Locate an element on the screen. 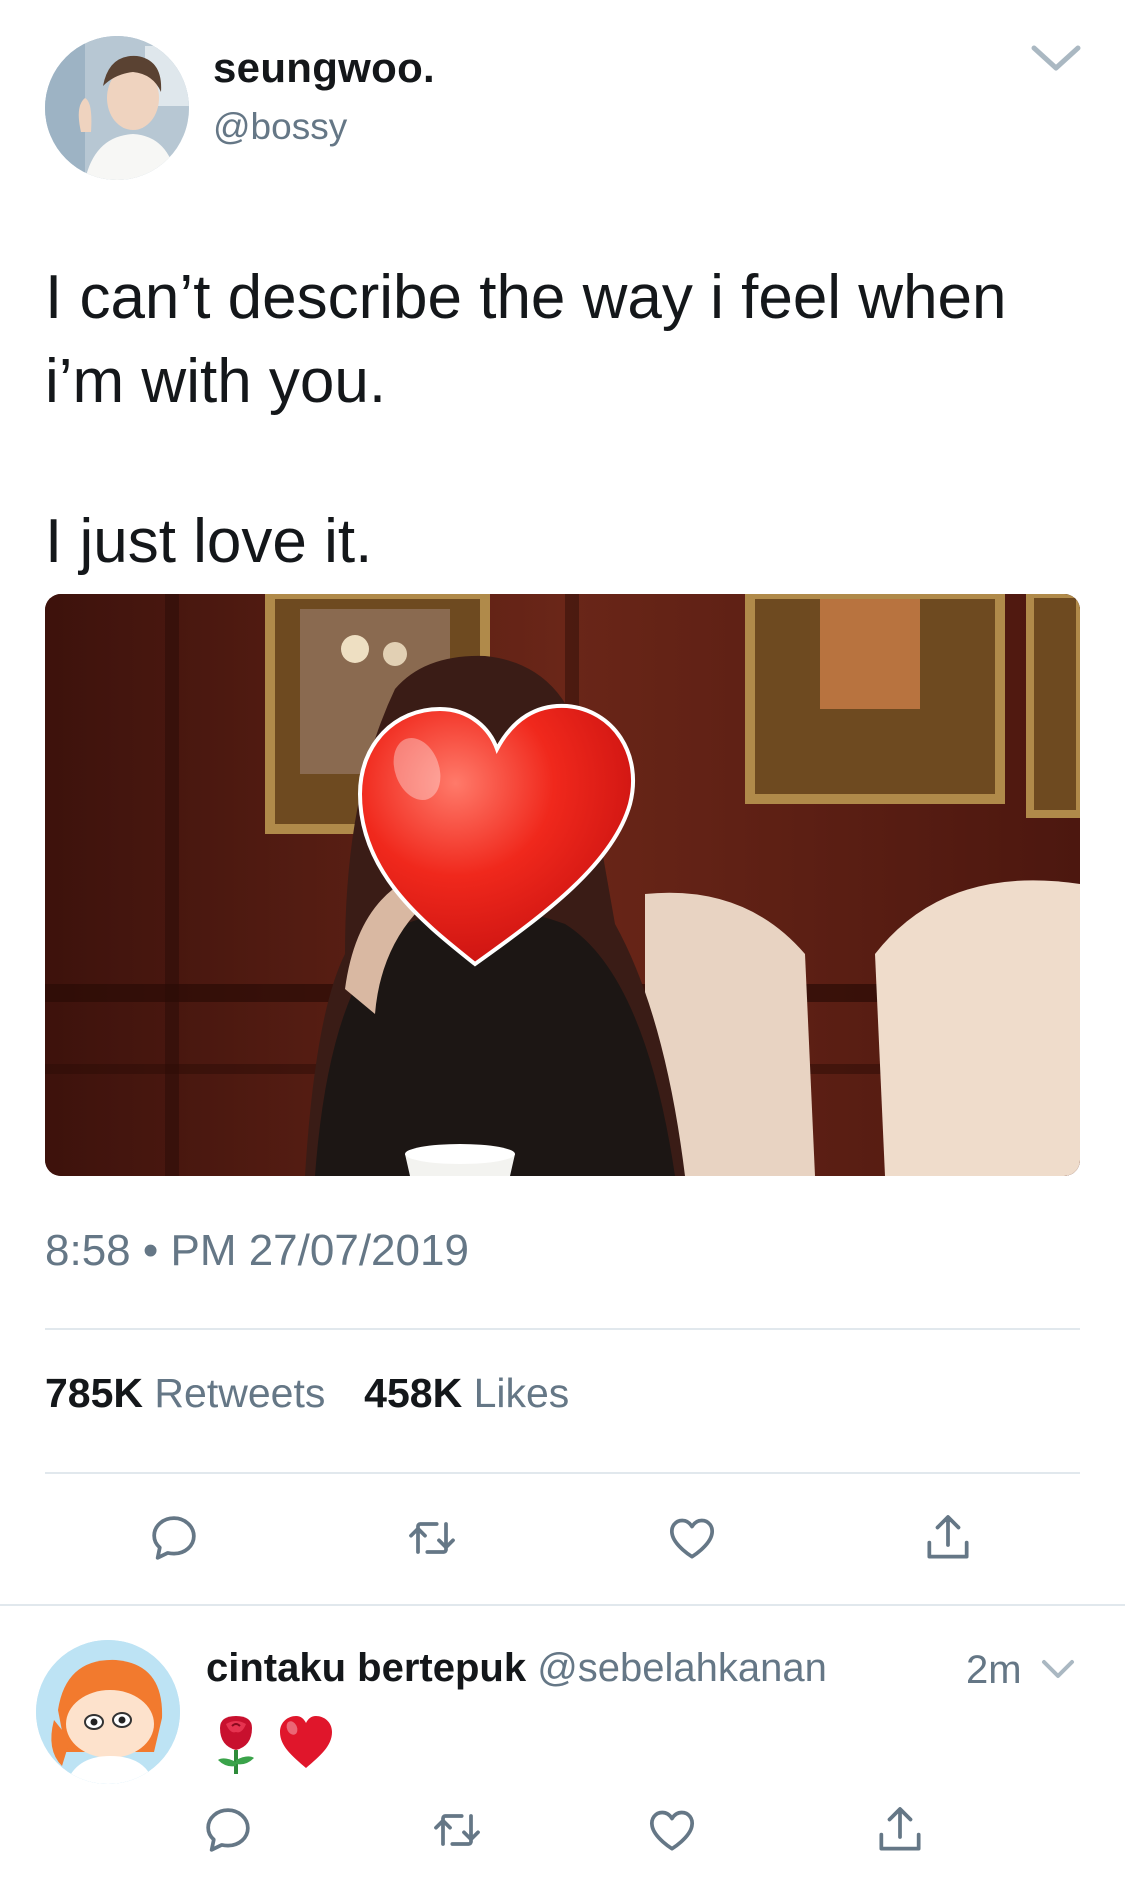 This screenshot has height=1895, width=1125. reply-share-button is located at coordinates (900, 1830).